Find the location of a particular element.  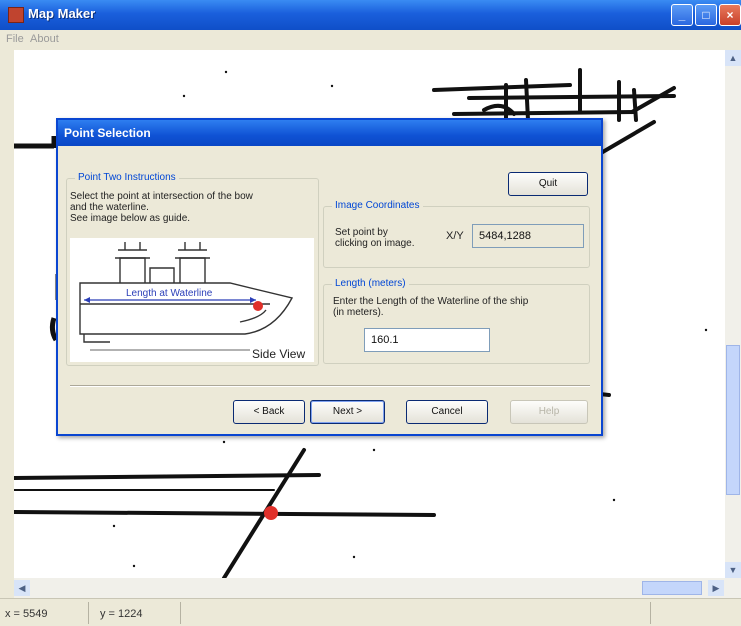

coords-prompt-line-1: Set point by is located at coordinates (361, 232).